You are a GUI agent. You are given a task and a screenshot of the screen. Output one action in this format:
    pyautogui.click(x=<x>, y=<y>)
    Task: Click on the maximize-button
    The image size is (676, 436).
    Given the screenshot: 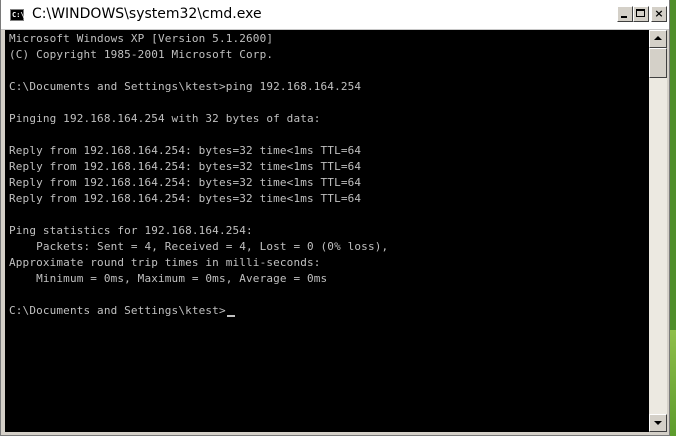 What is the action you would take?
    pyautogui.click(x=641, y=14)
    